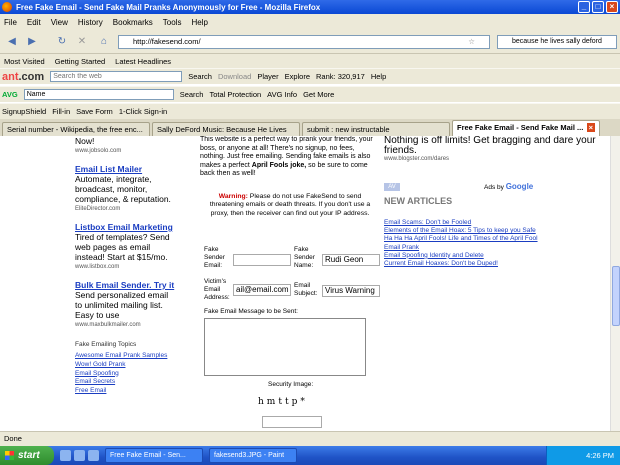 This screenshot has width=620, height=465. Describe the element at coordinates (10, 94) in the screenshot. I see `avg-logo: AVG` at that location.